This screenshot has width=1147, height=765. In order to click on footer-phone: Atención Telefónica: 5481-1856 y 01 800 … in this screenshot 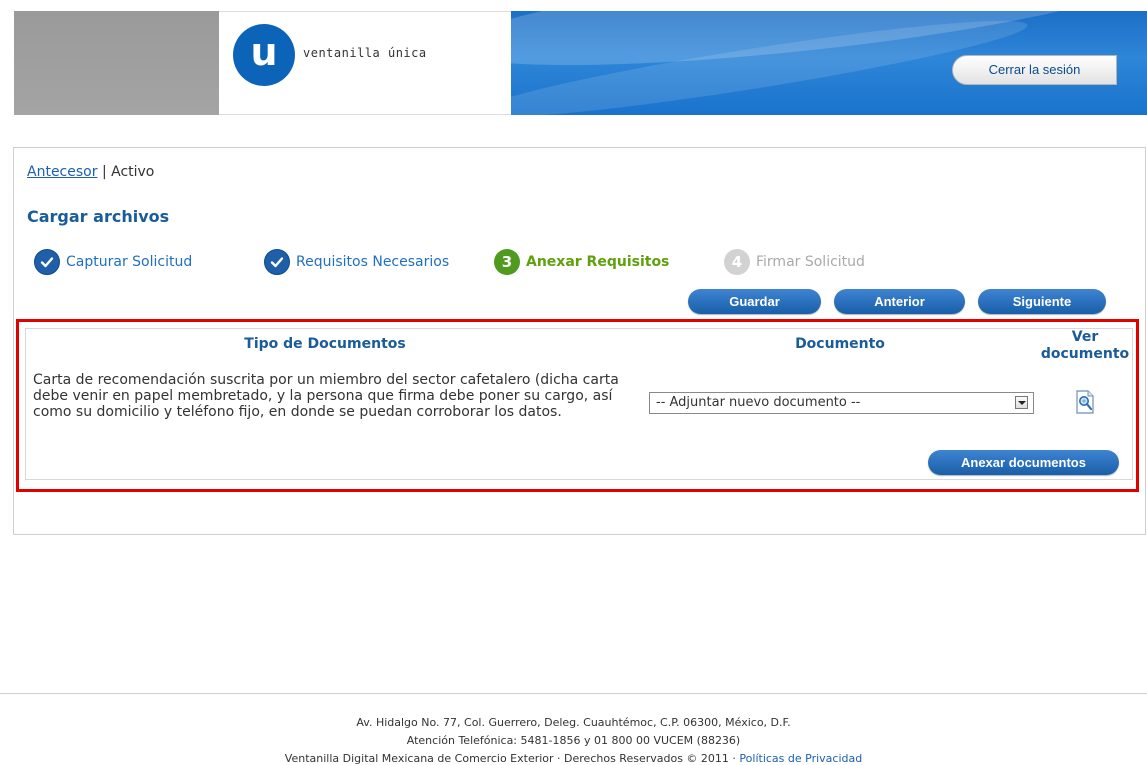, I will do `click(573, 740)`.